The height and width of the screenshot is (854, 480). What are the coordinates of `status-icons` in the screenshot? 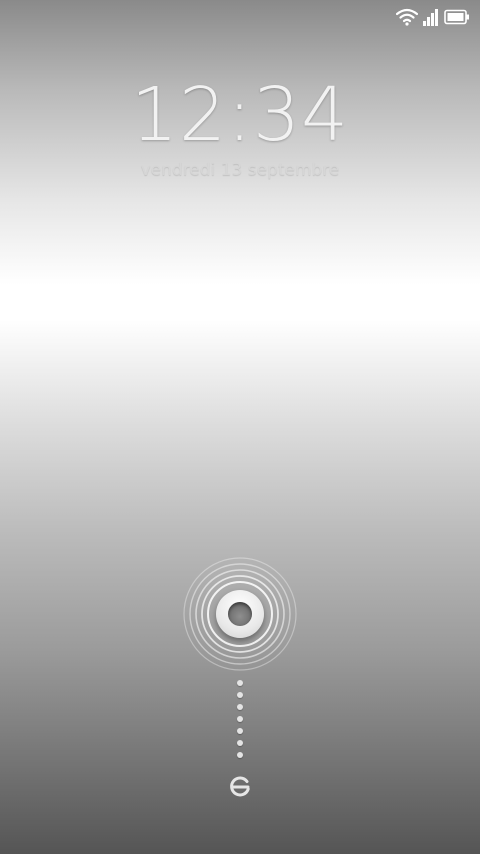 It's located at (433, 17).